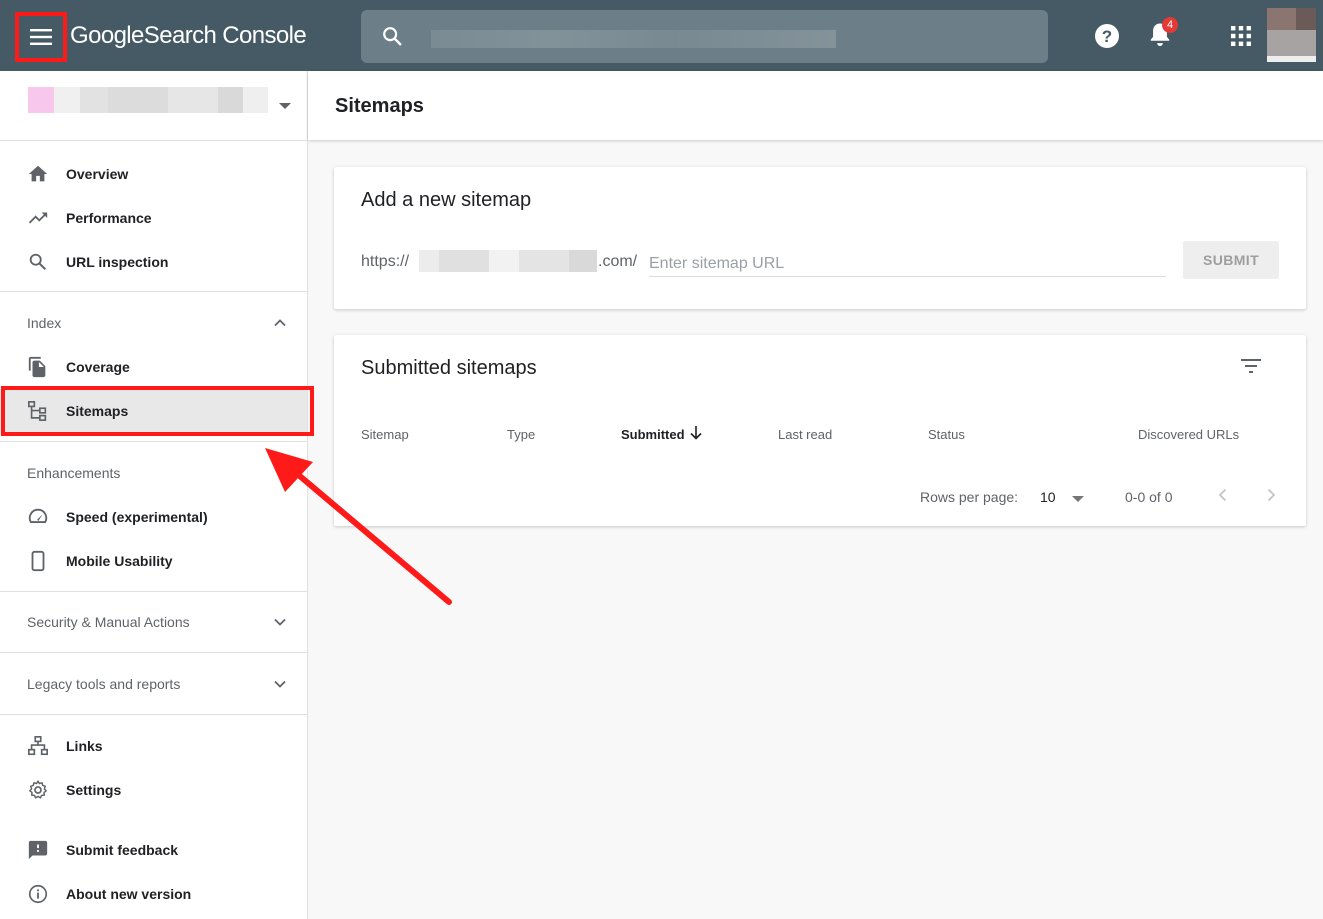 This screenshot has width=1323, height=919. Describe the element at coordinates (153, 174) in the screenshot. I see `sidebar-item-overview: Overview` at that location.